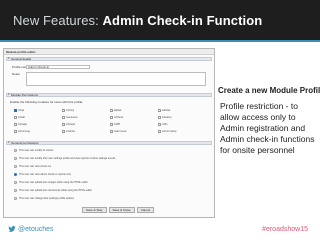  Describe the element at coordinates (16, 74) in the screenshot. I see `notes-label: Notes` at that location.